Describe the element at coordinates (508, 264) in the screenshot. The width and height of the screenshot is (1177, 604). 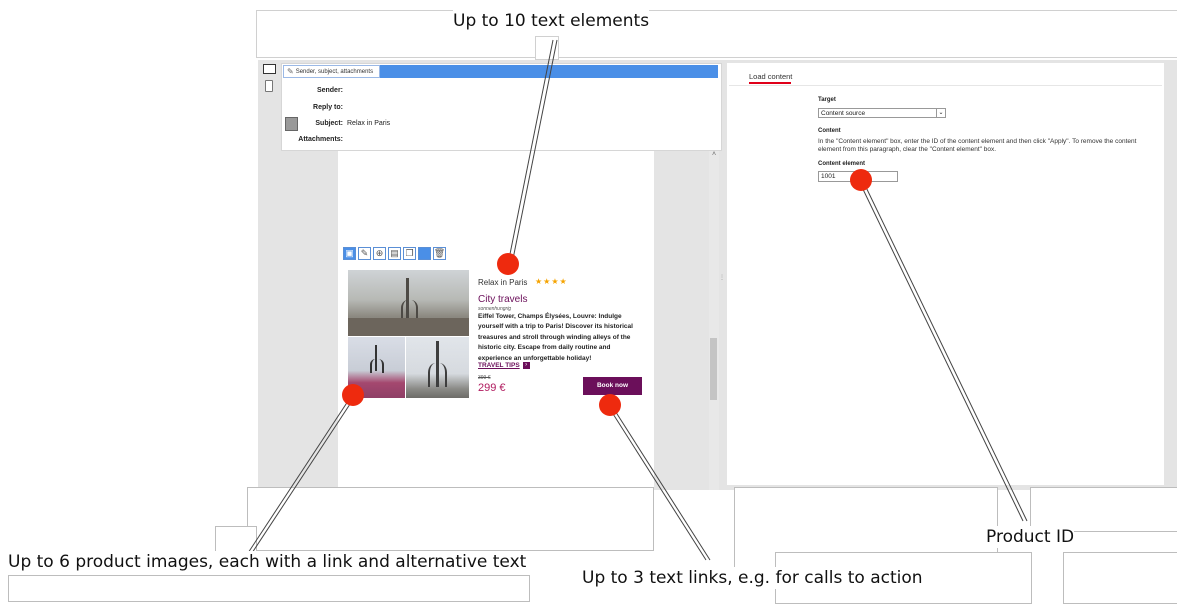
I see `marker-text-elements` at that location.